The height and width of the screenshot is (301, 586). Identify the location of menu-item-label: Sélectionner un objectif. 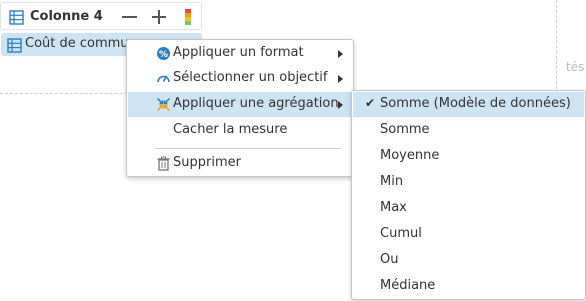
(250, 77).